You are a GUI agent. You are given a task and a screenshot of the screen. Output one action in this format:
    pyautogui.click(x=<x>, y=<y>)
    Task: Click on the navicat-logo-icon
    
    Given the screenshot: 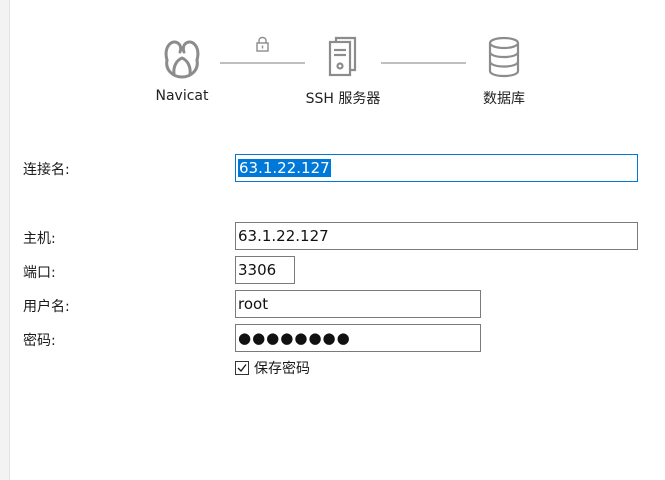 What is the action you would take?
    pyautogui.click(x=182, y=59)
    